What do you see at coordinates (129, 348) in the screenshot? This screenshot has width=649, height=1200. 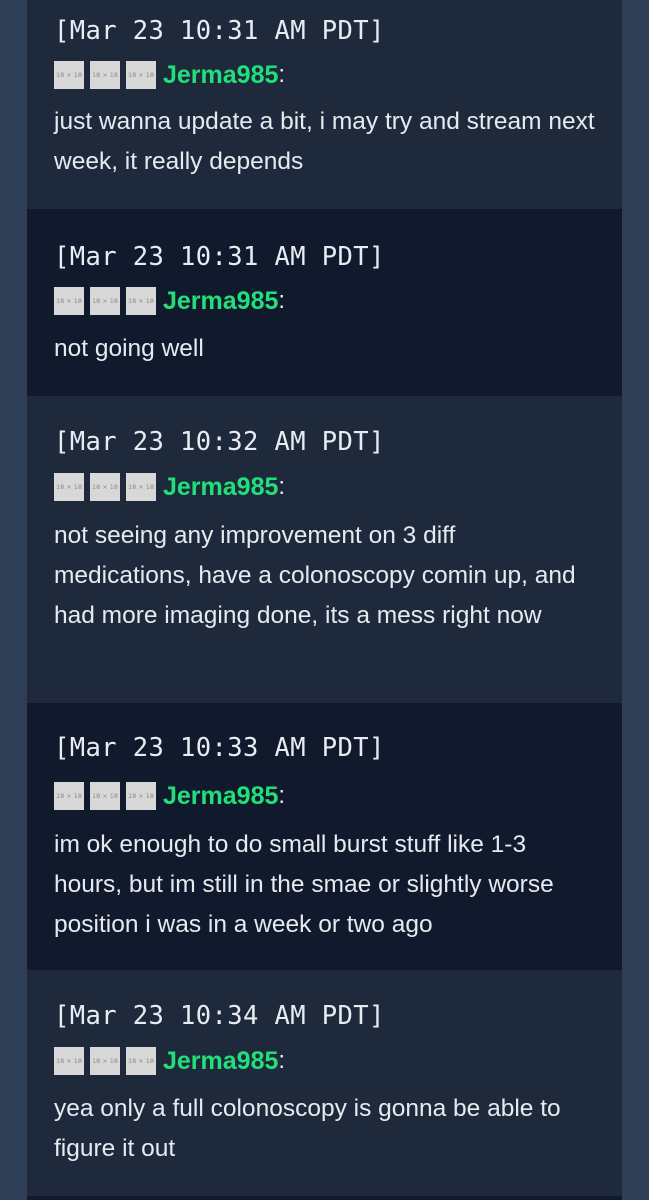 I see `message-text: not going well` at bounding box center [129, 348].